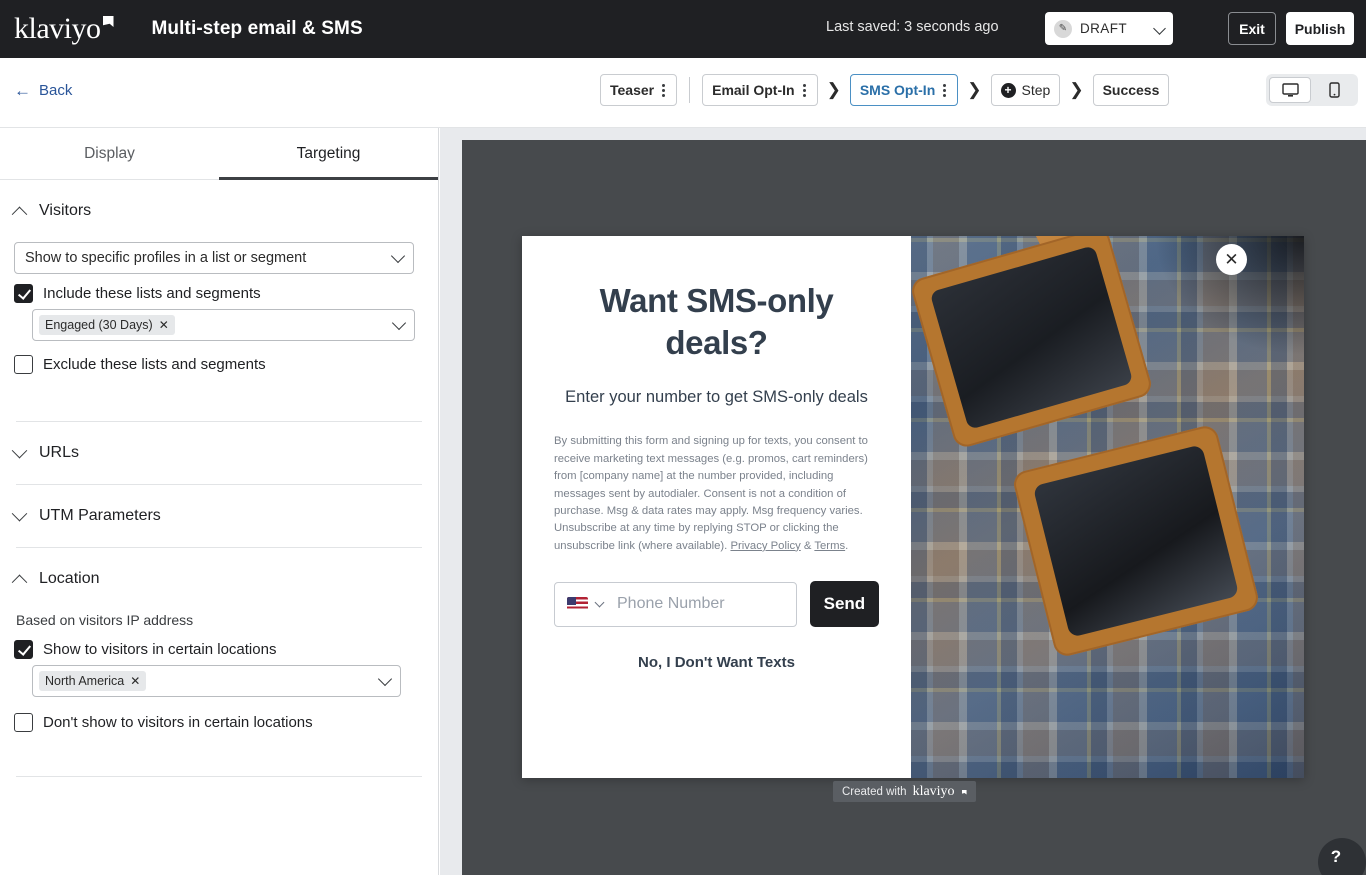 Image resolution: width=1366 pixels, height=875 pixels. What do you see at coordinates (217, 453) in the screenshot?
I see `section-urls-header: URLs` at bounding box center [217, 453].